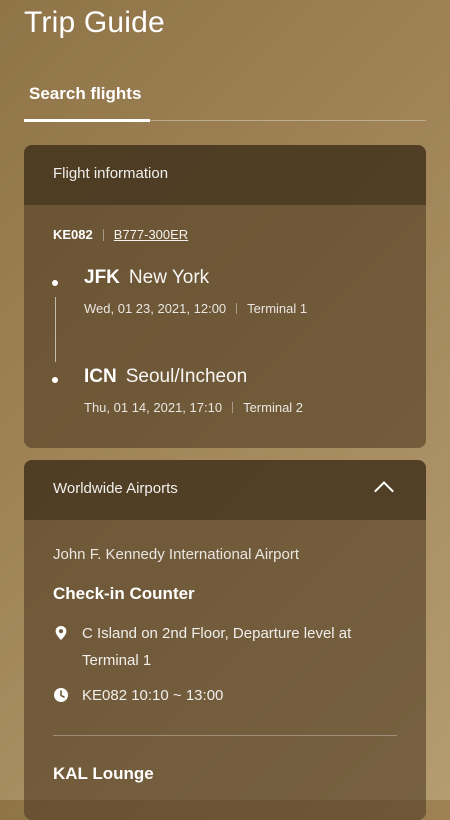 The height and width of the screenshot is (820, 450). What do you see at coordinates (169, 277) in the screenshot?
I see `departure-city: New York` at bounding box center [169, 277].